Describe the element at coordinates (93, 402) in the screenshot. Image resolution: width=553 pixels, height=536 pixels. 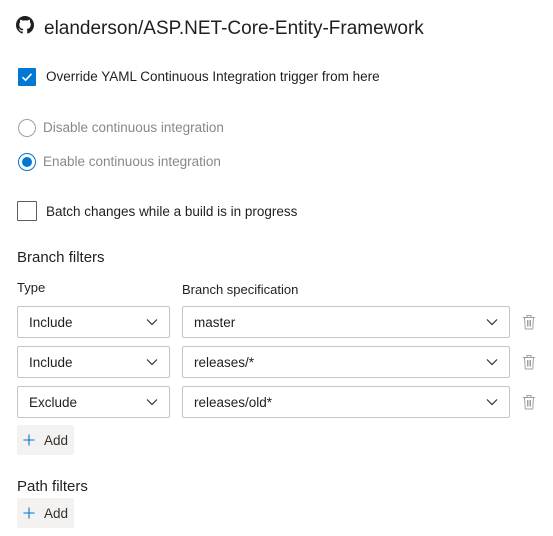
I see `branch-filter-type-dropdown: Exclude` at that location.